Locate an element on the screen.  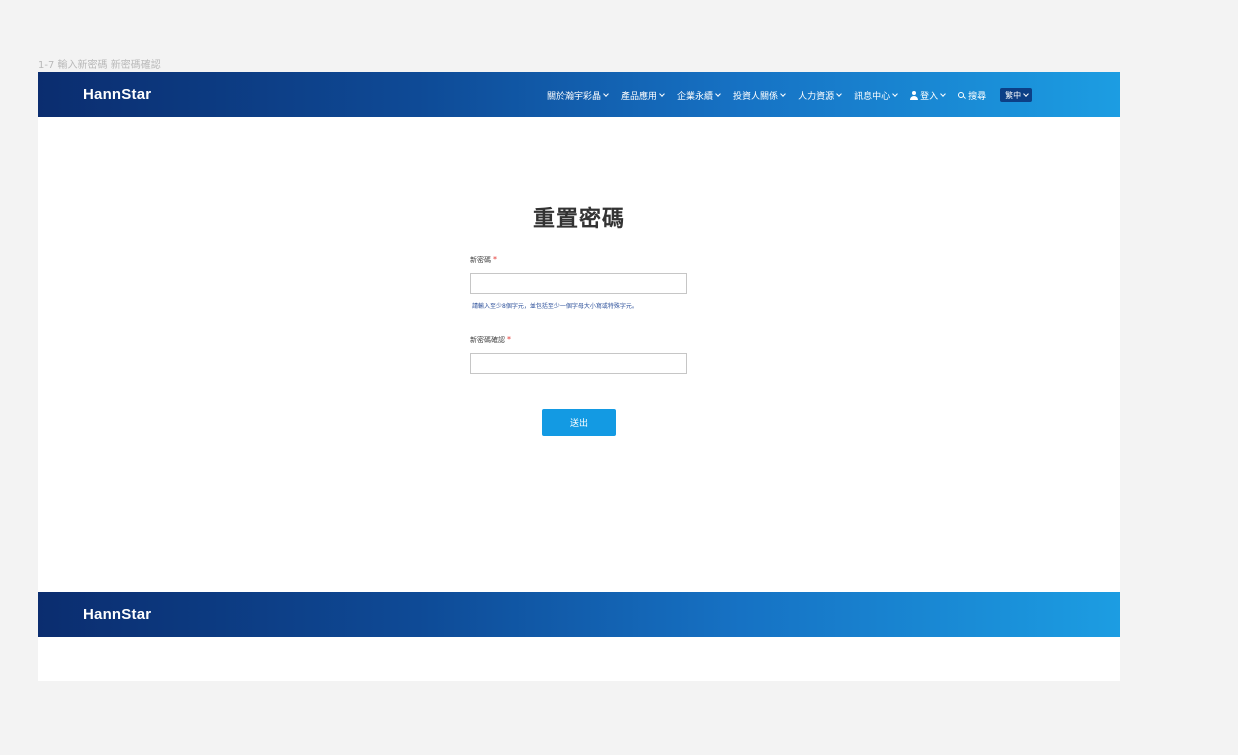
confirm-password-label: 新密碼確認 * is located at coordinates (490, 340).